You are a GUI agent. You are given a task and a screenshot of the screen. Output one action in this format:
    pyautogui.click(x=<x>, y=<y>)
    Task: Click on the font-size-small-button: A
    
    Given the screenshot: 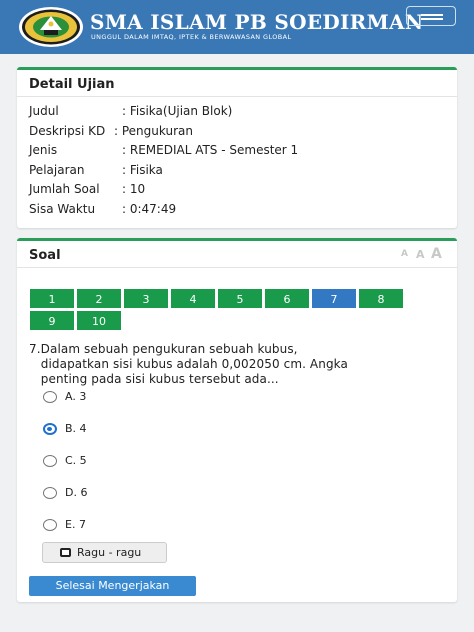 What is the action you would take?
    pyautogui.click(x=404, y=254)
    